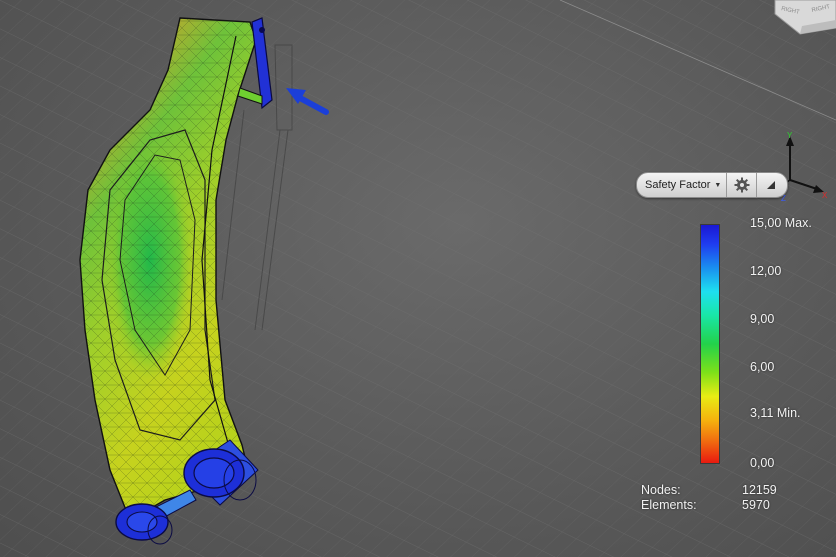 Image resolution: width=836 pixels, height=557 pixels. Describe the element at coordinates (756, 505) in the screenshot. I see `elements-value: 5970` at that location.